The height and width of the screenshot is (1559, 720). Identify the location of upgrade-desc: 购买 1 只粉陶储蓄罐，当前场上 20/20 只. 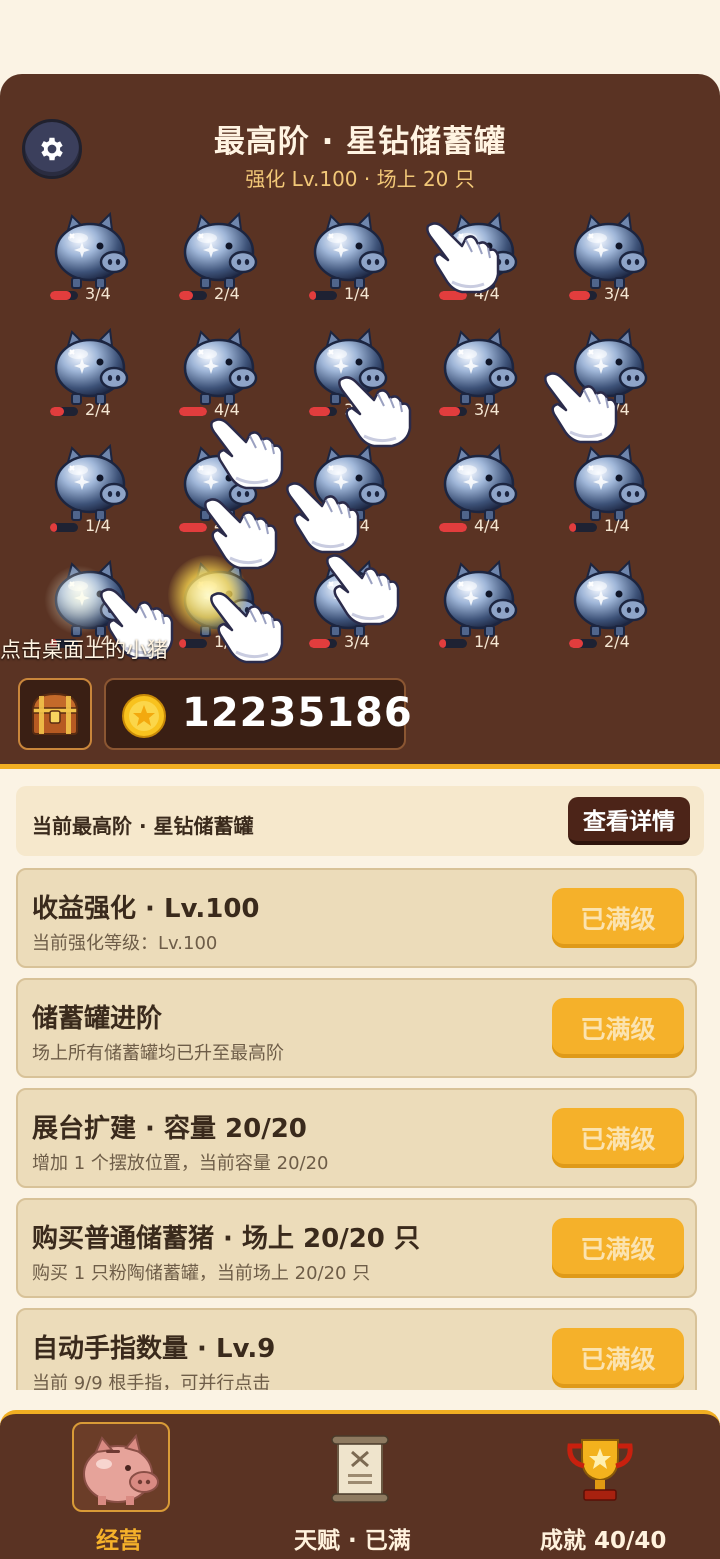
(201, 1273).